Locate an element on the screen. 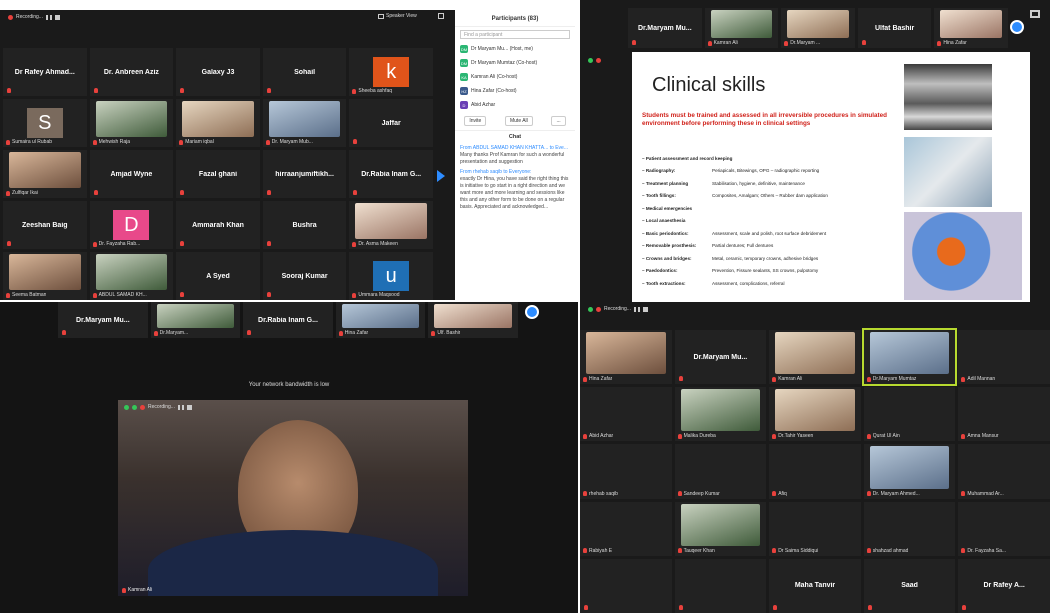  speaker-view-button: Speaker View is located at coordinates (397, 16).